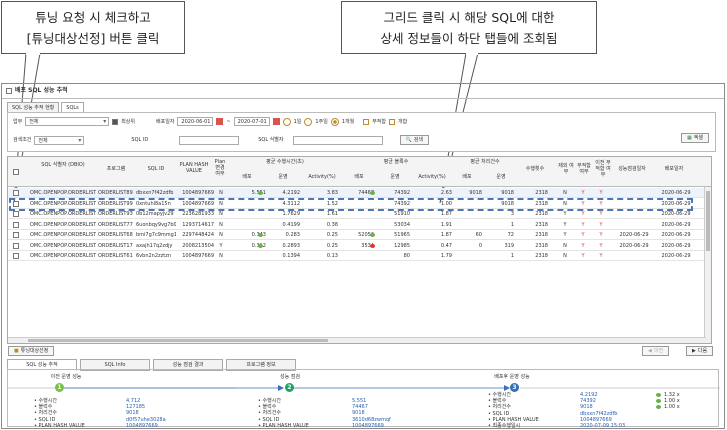 This screenshot has height=430, width=727. Describe the element at coordinates (707, 265) in the screenshot. I see `grid-vertical-scrollbar` at that location.